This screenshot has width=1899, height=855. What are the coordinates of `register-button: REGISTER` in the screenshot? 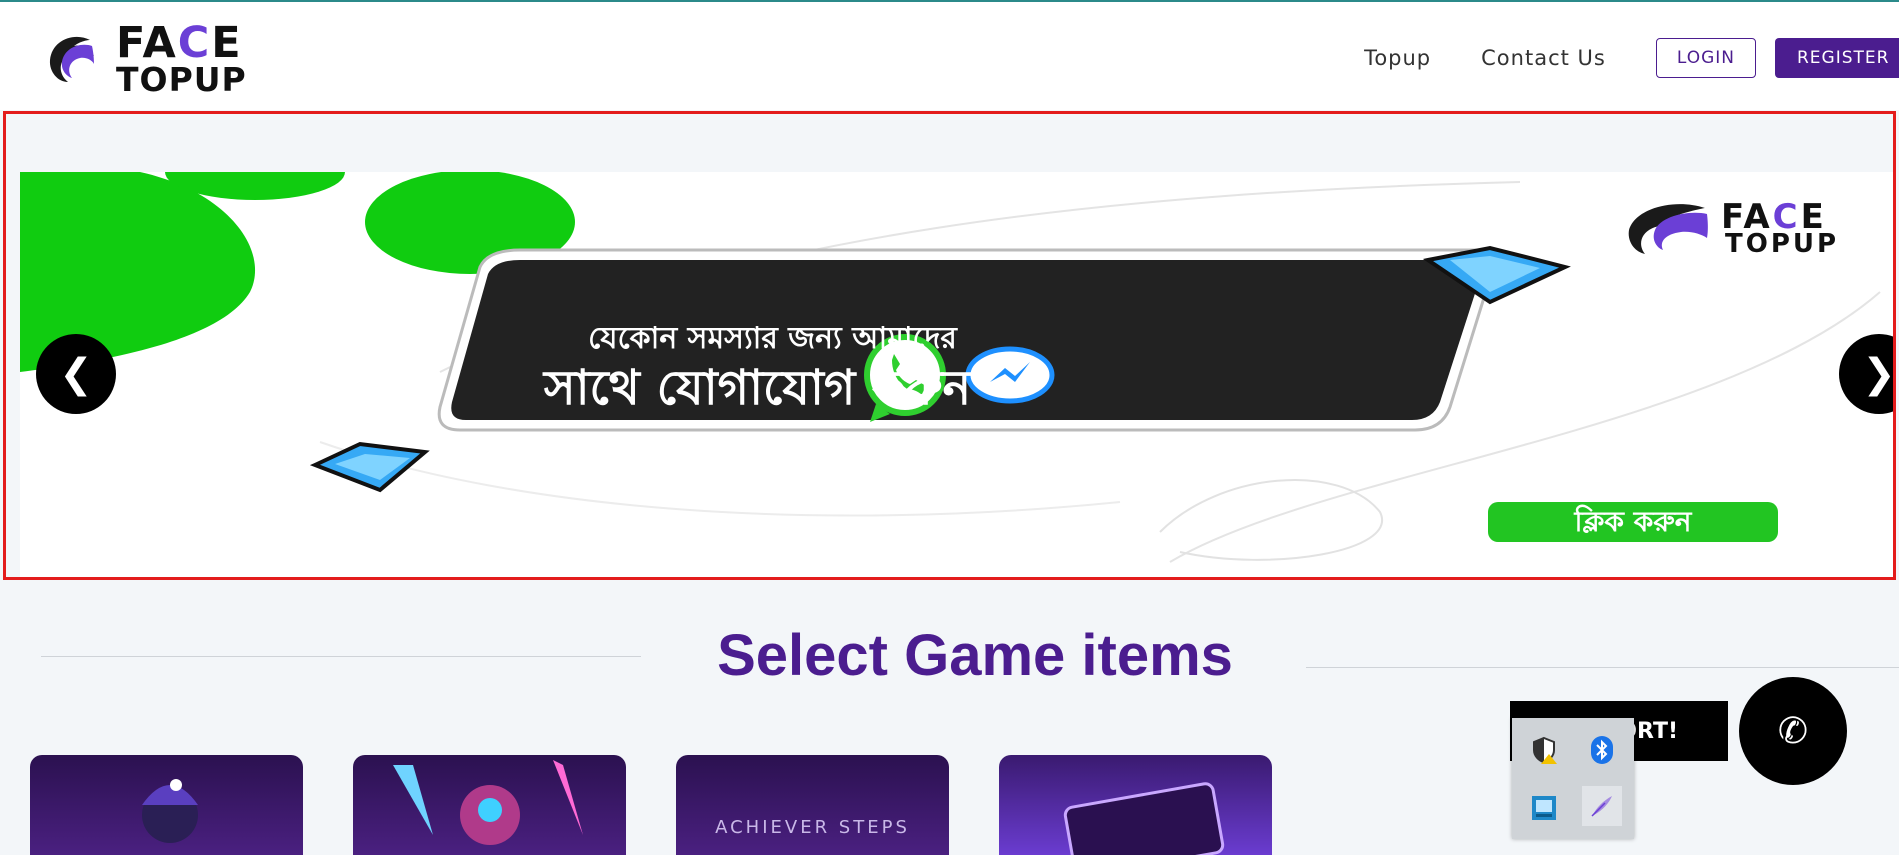 It's located at (1837, 58).